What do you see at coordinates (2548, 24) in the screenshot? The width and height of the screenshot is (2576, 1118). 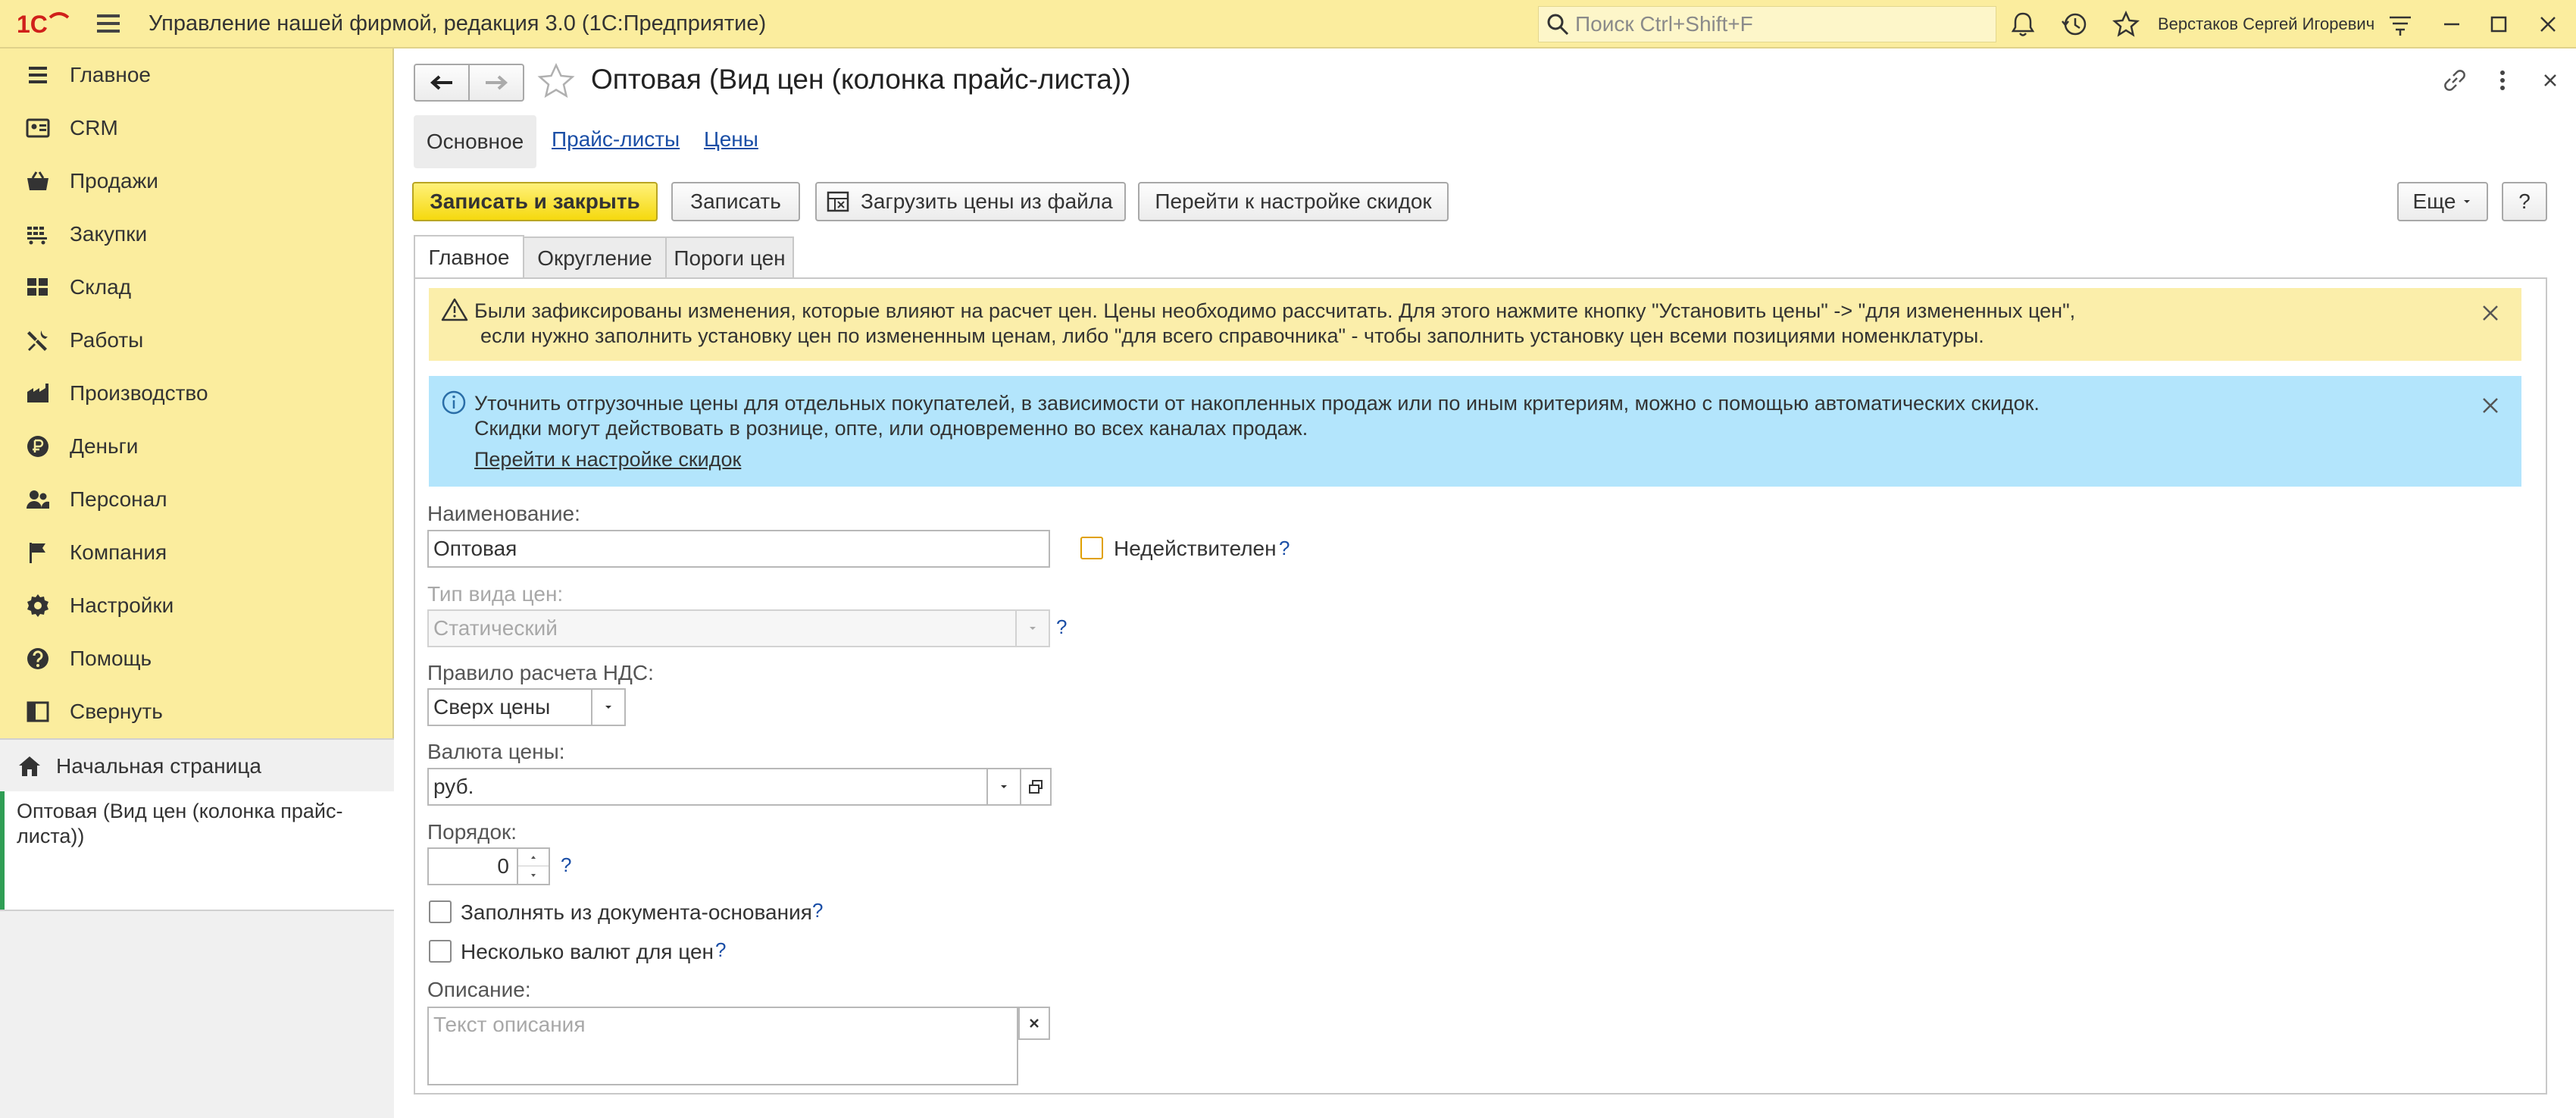 I see `close-app-icon` at bounding box center [2548, 24].